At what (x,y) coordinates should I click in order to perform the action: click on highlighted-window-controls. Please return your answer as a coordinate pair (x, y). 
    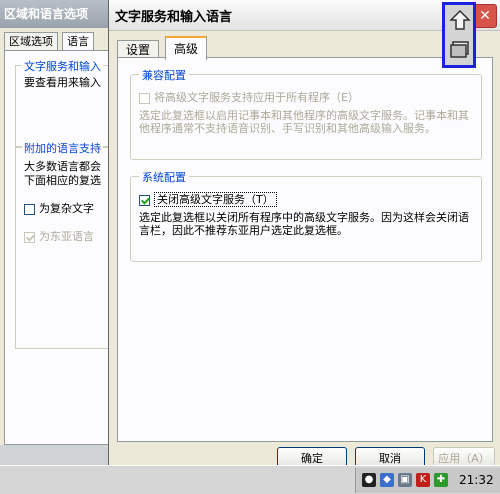
    Looking at the image, I should click on (459, 35).